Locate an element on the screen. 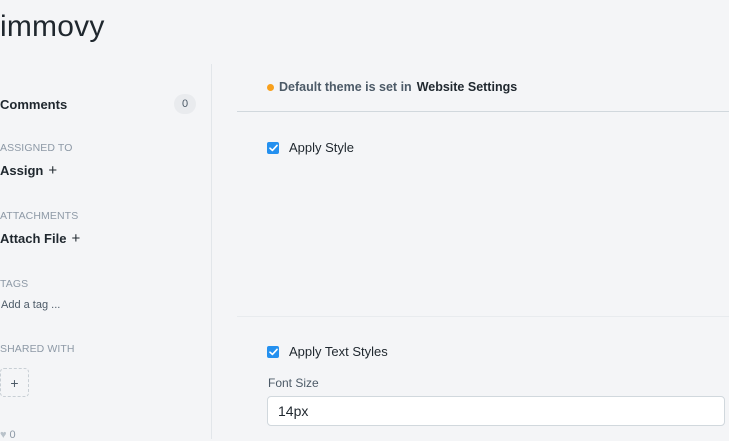 Image resolution: width=729 pixels, height=441 pixels. heart-icon: ♥ is located at coordinates (3, 435).